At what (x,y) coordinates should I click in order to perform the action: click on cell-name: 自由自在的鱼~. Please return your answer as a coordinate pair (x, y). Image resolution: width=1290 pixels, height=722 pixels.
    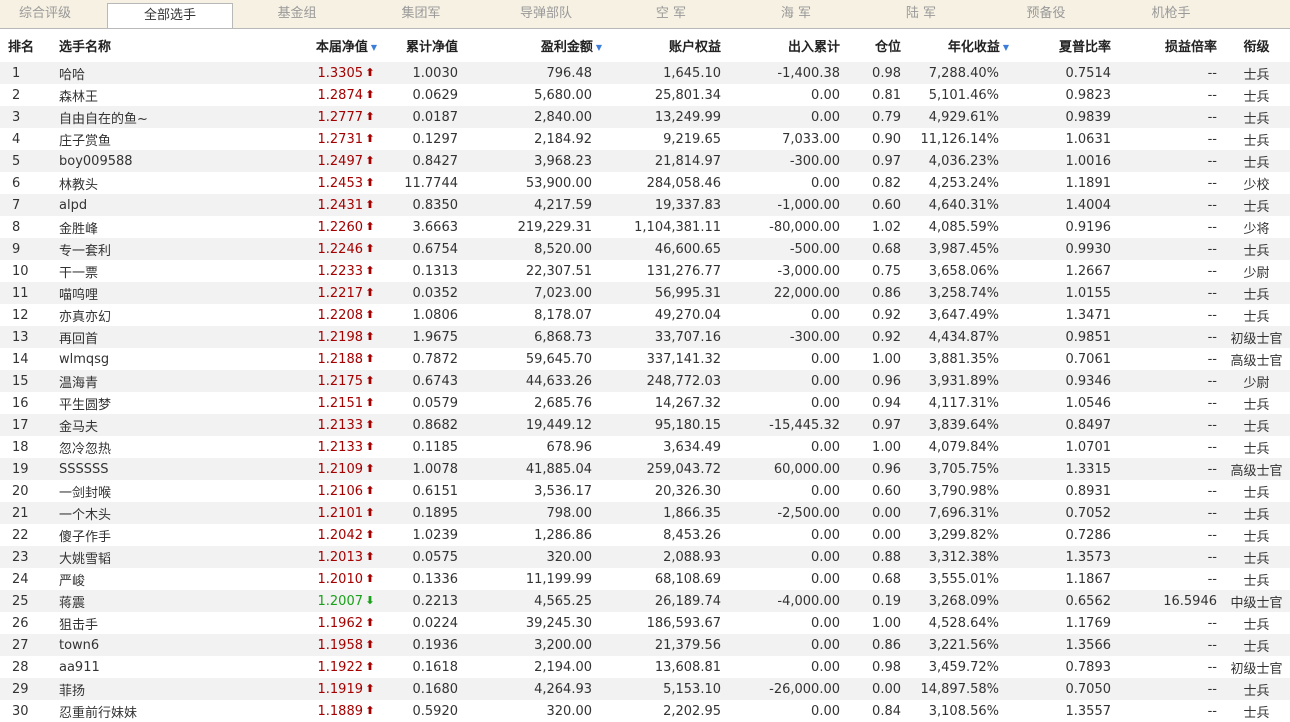
    Looking at the image, I should click on (135, 117).